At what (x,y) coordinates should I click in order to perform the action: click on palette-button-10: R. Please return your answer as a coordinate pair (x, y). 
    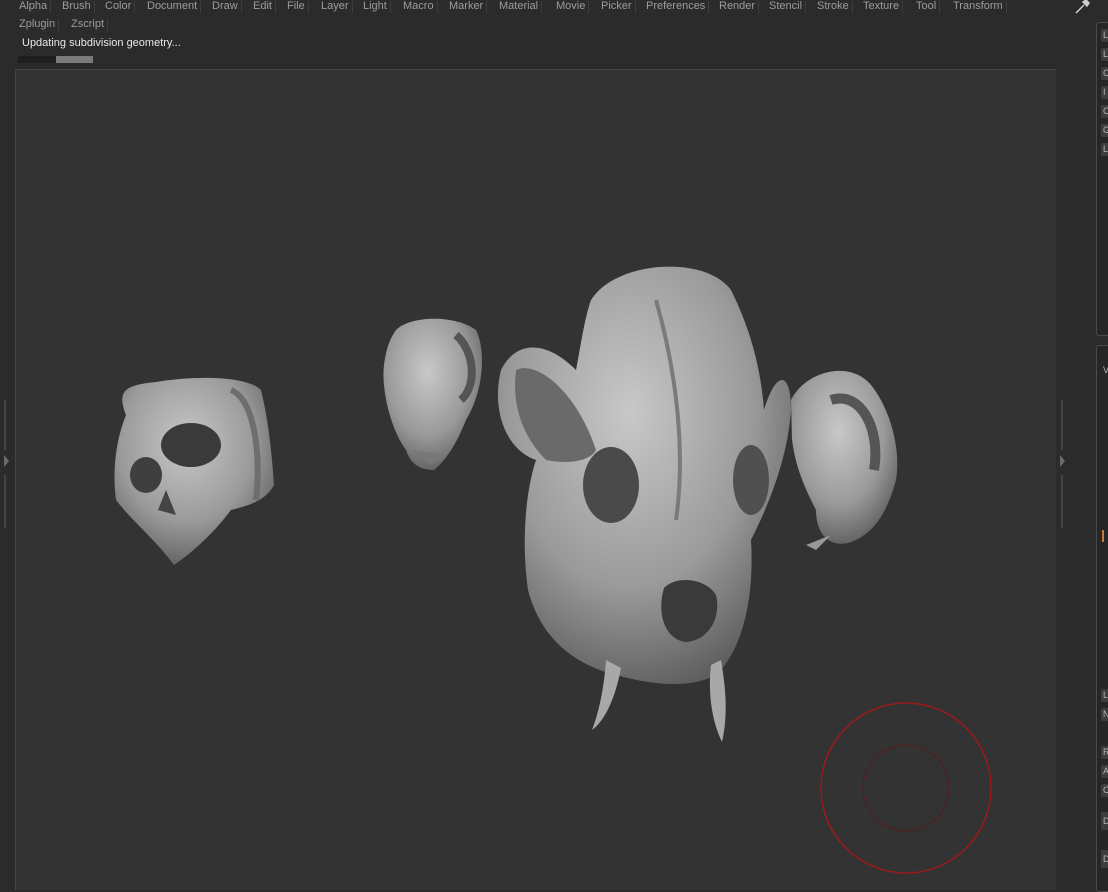
    Looking at the image, I should click on (1104, 752).